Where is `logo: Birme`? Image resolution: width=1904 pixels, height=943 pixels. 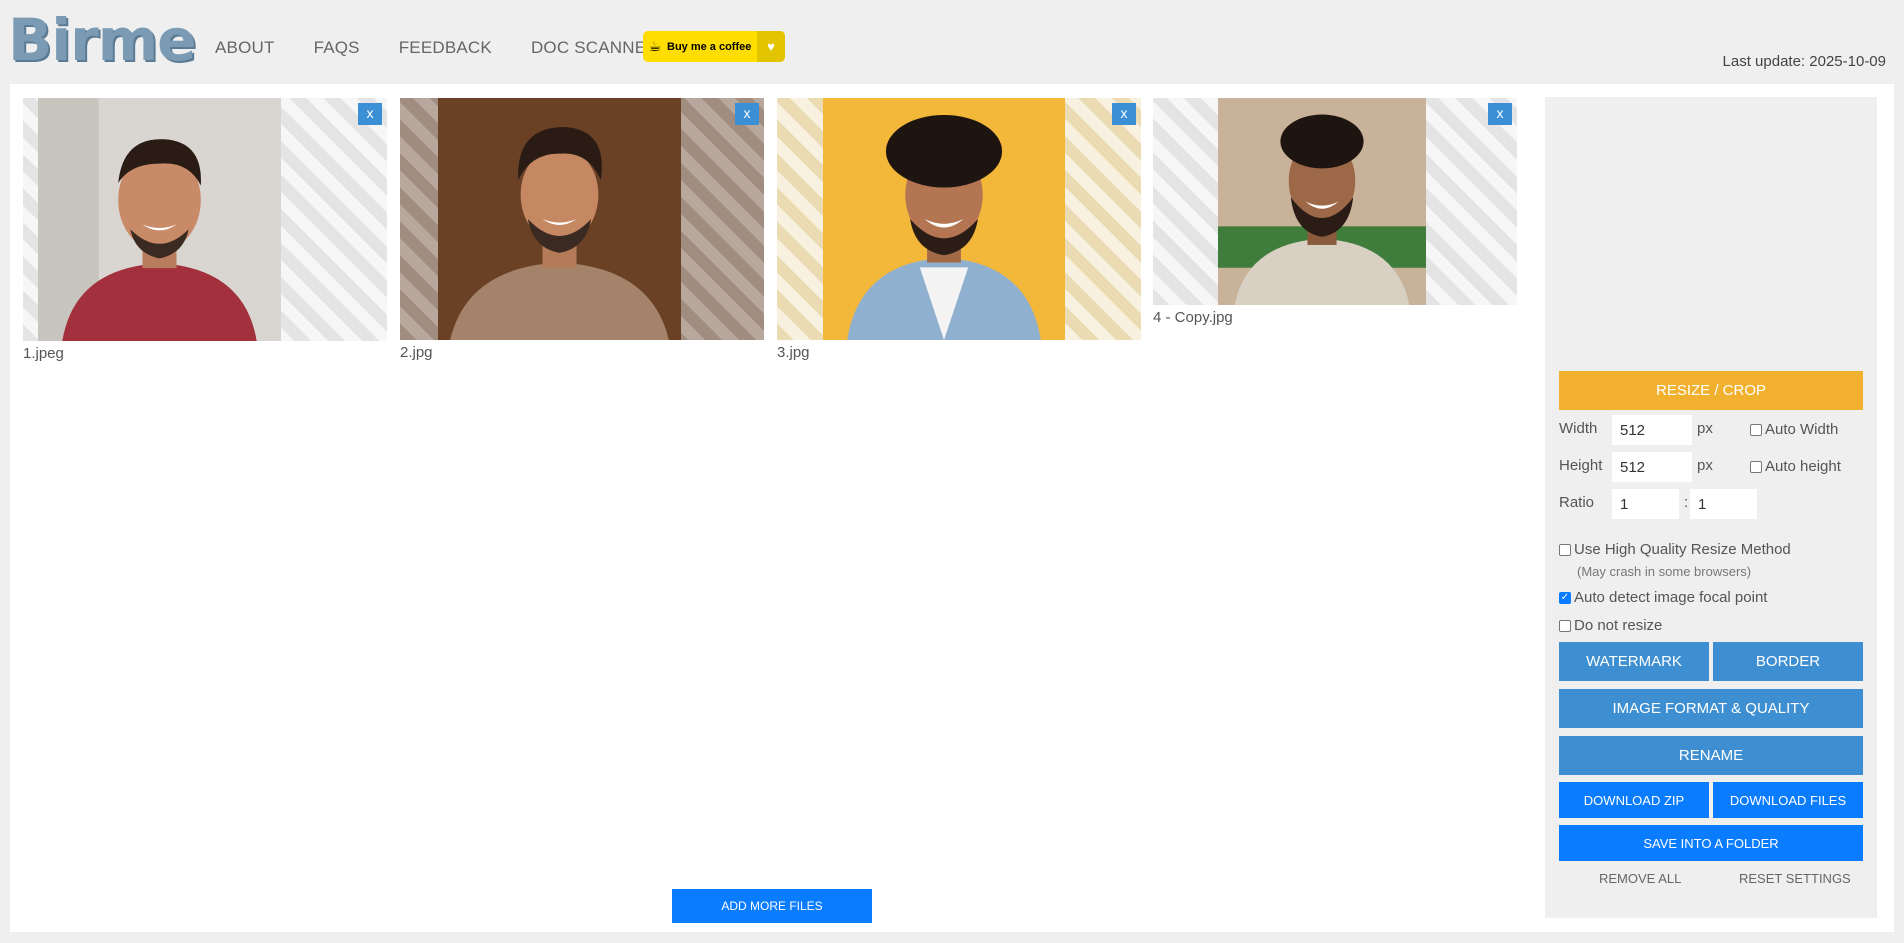 logo: Birme is located at coordinates (102, 40).